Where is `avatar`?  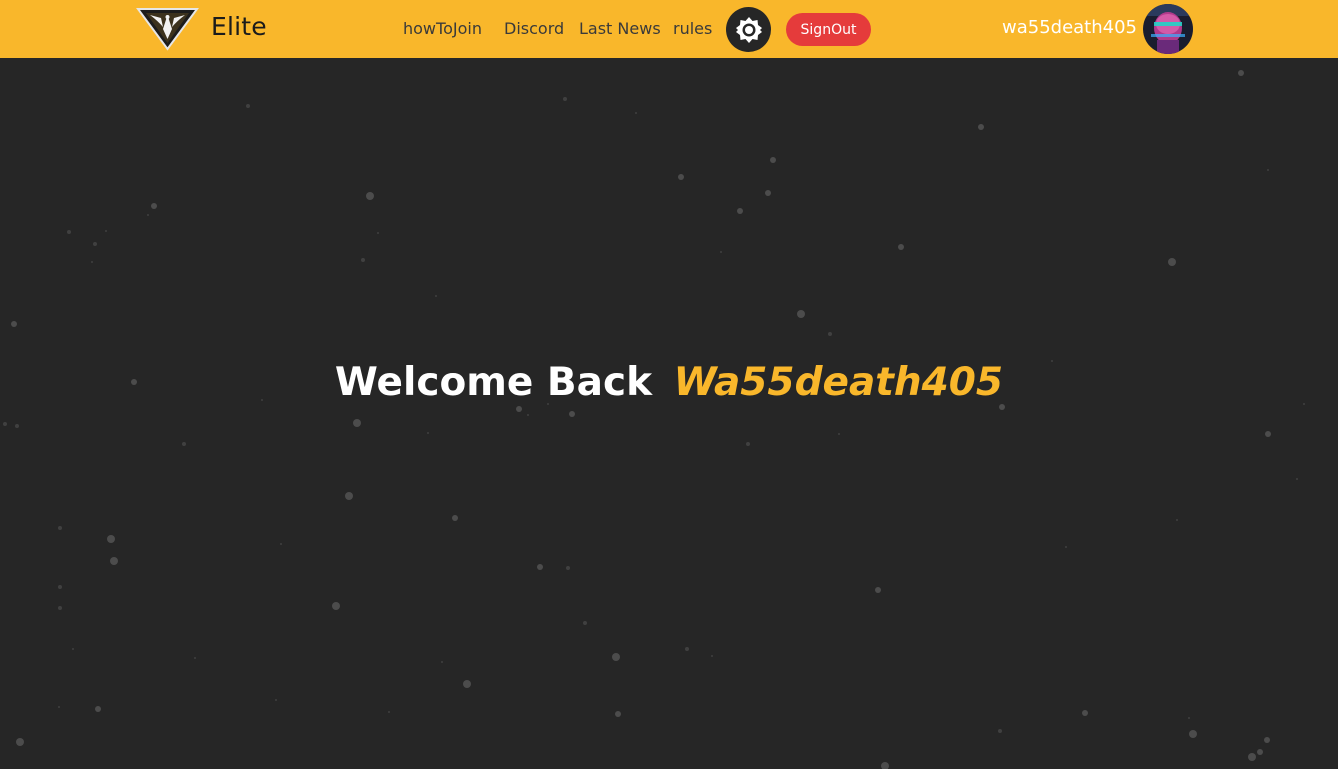
avatar is located at coordinates (1168, 29).